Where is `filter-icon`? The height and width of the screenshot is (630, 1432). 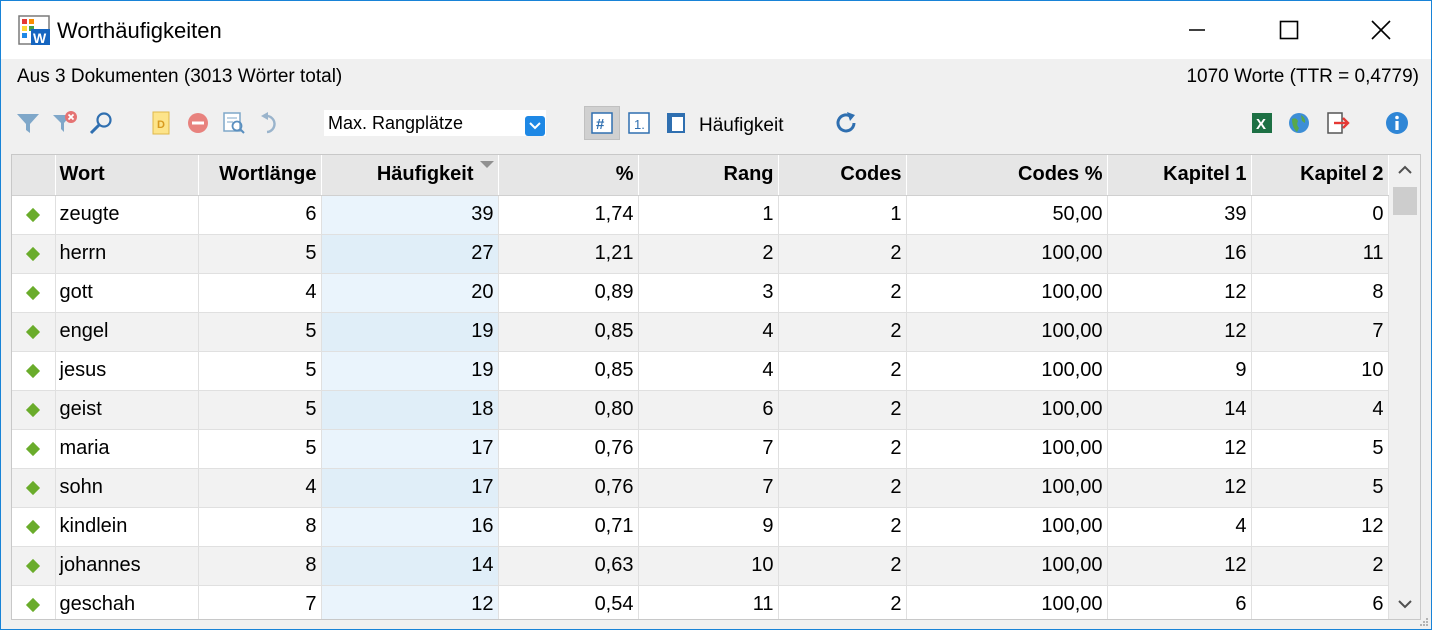
filter-icon is located at coordinates (28, 123).